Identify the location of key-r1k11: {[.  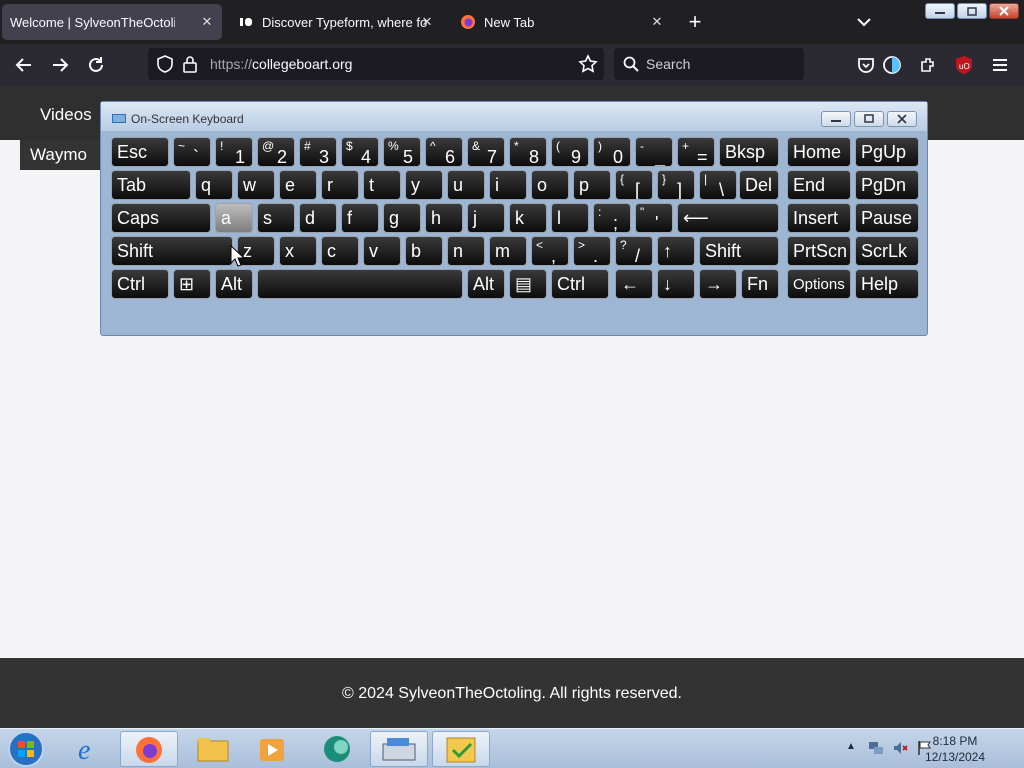
(634, 185).